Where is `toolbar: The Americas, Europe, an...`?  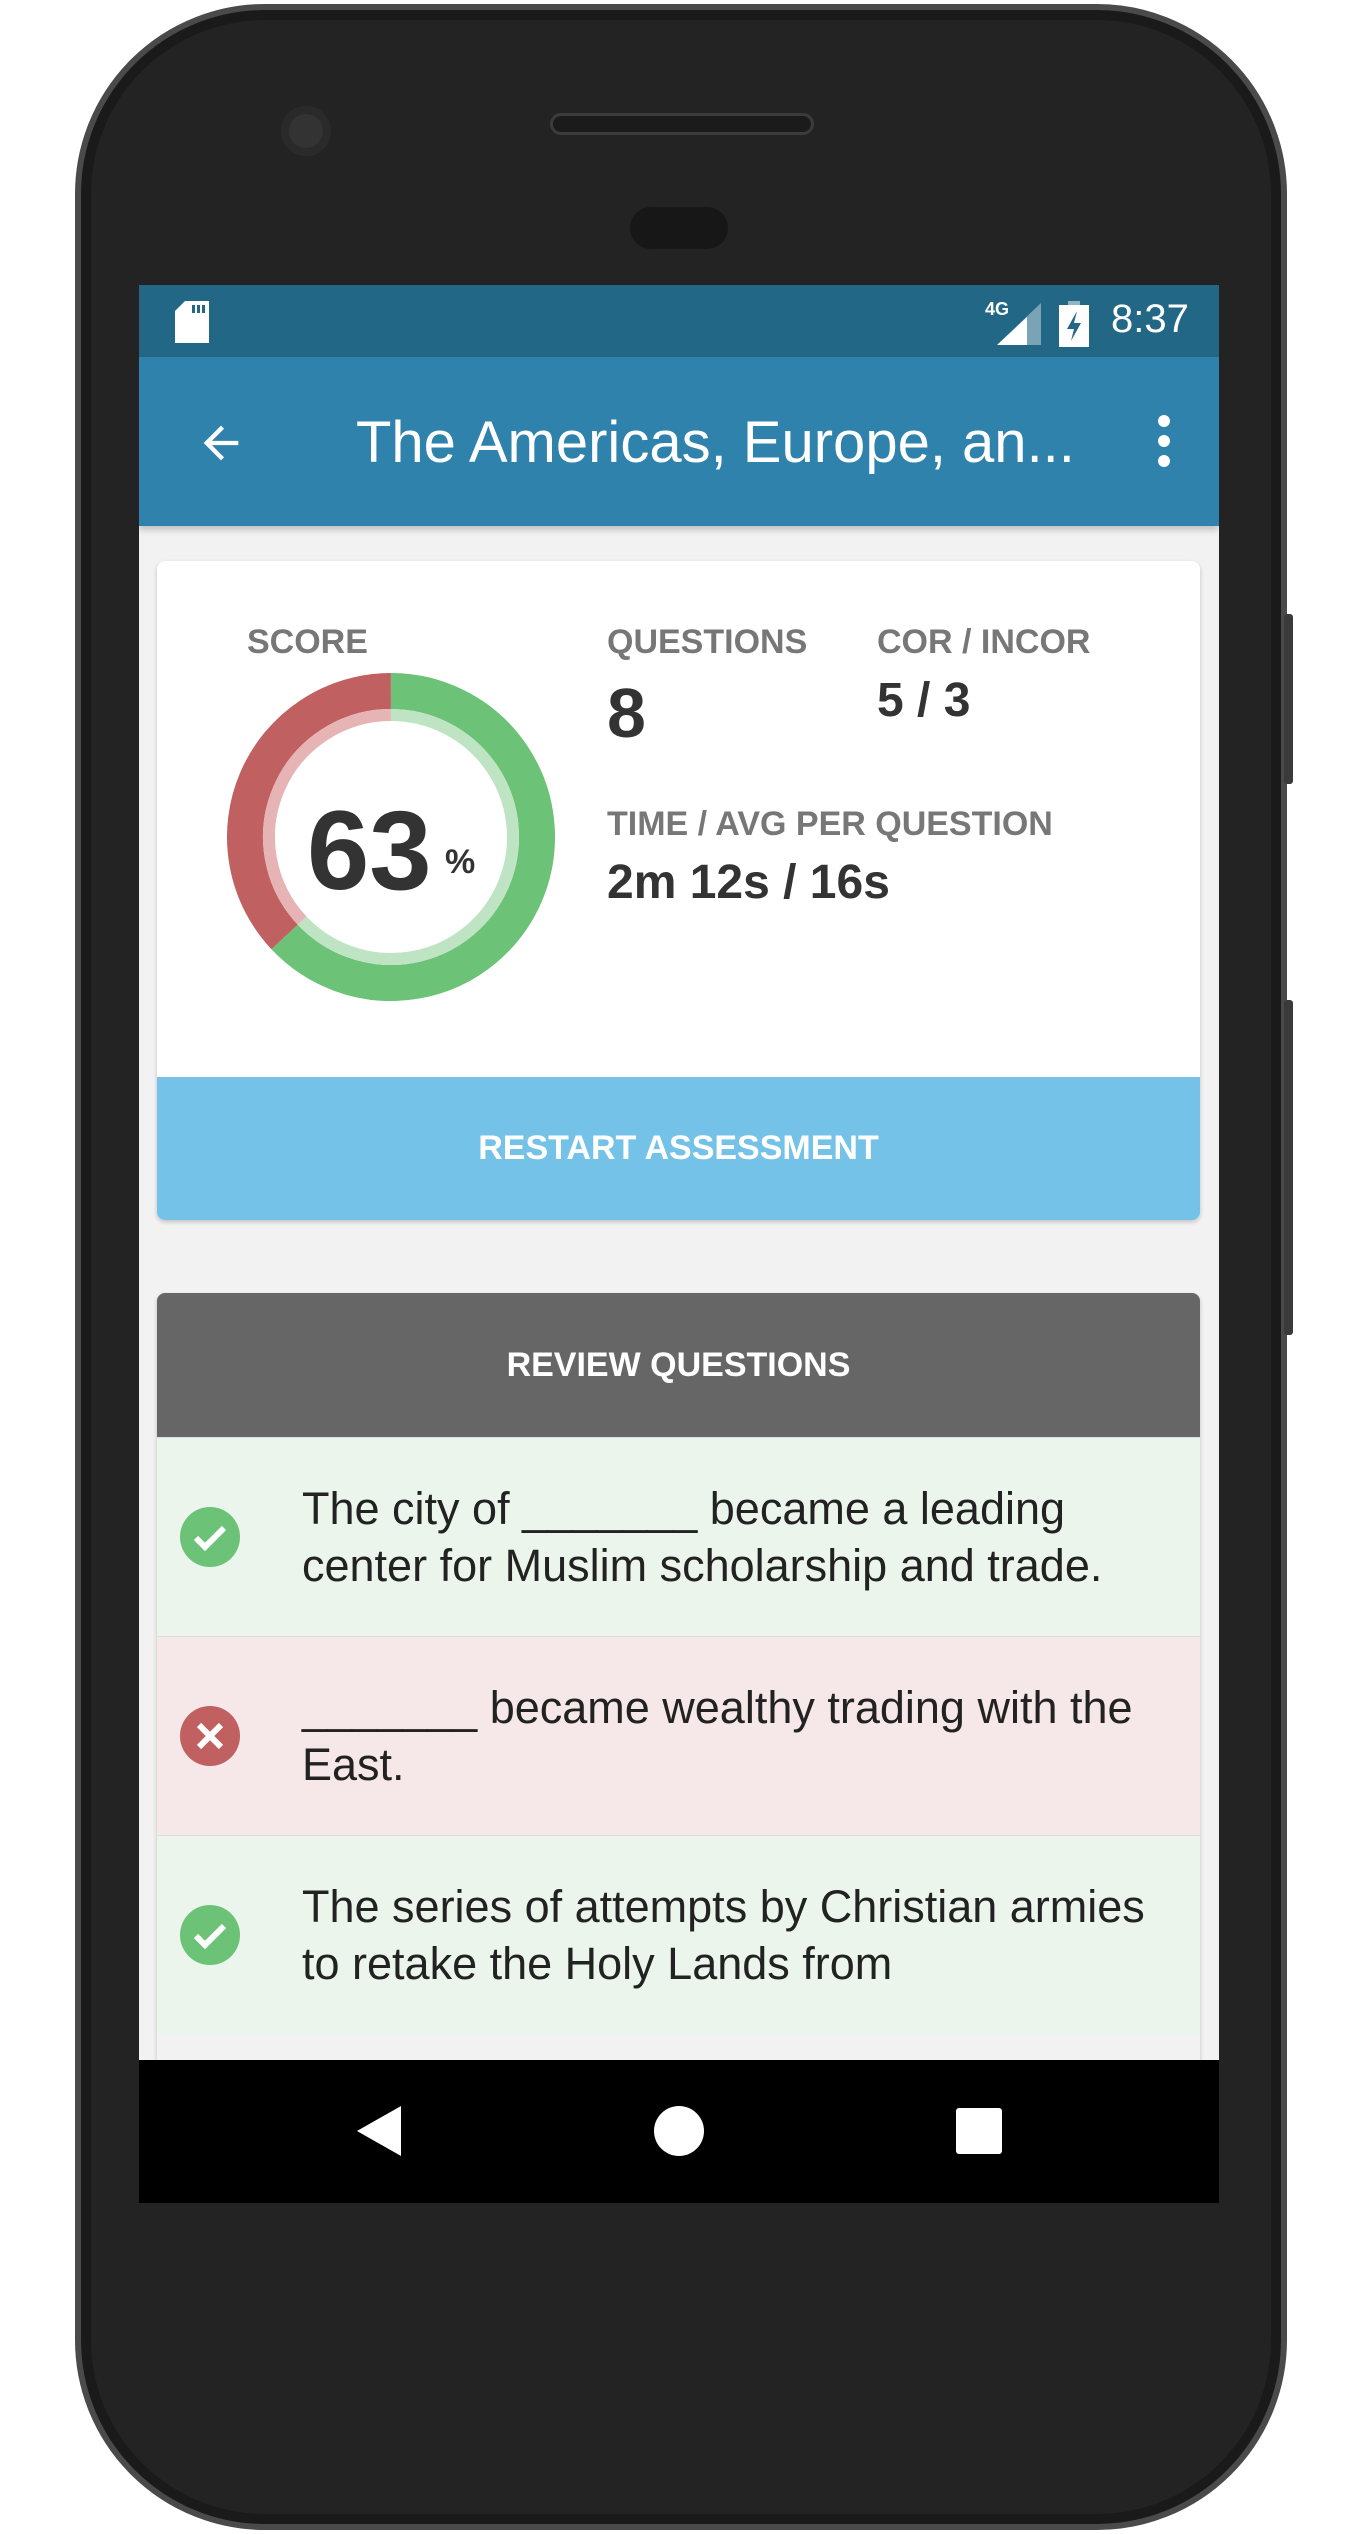 toolbar: The Americas, Europe, an... is located at coordinates (679, 441).